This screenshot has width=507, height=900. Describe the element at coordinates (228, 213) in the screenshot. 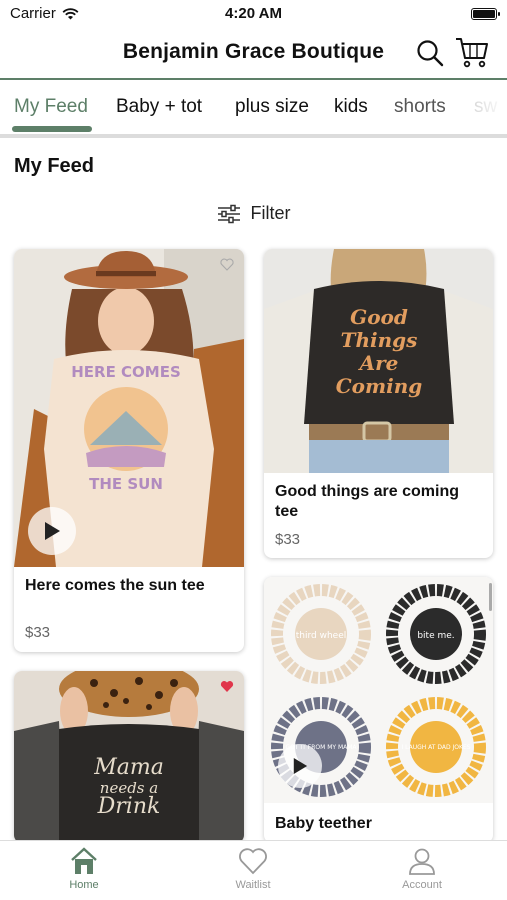

I see `sliders-icon` at that location.